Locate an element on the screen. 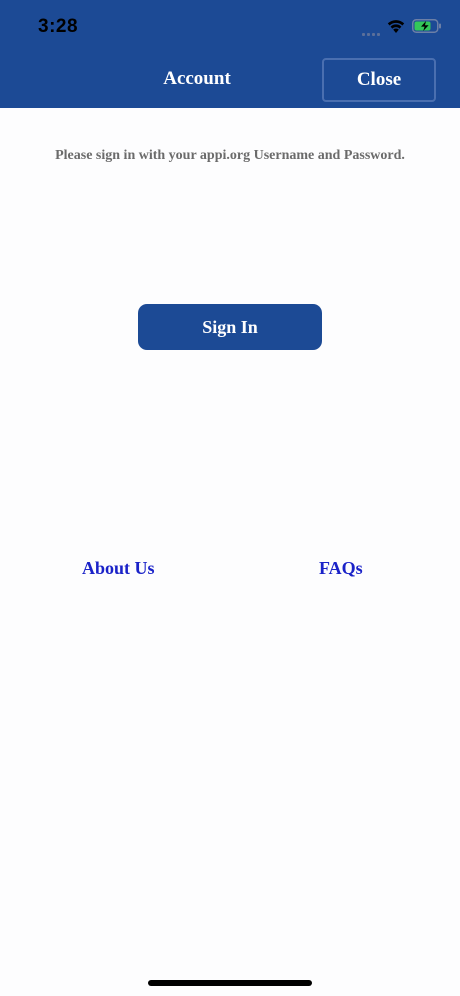 The height and width of the screenshot is (996, 460). navigation-header: 3:28 Account Close is located at coordinates (230, 54).